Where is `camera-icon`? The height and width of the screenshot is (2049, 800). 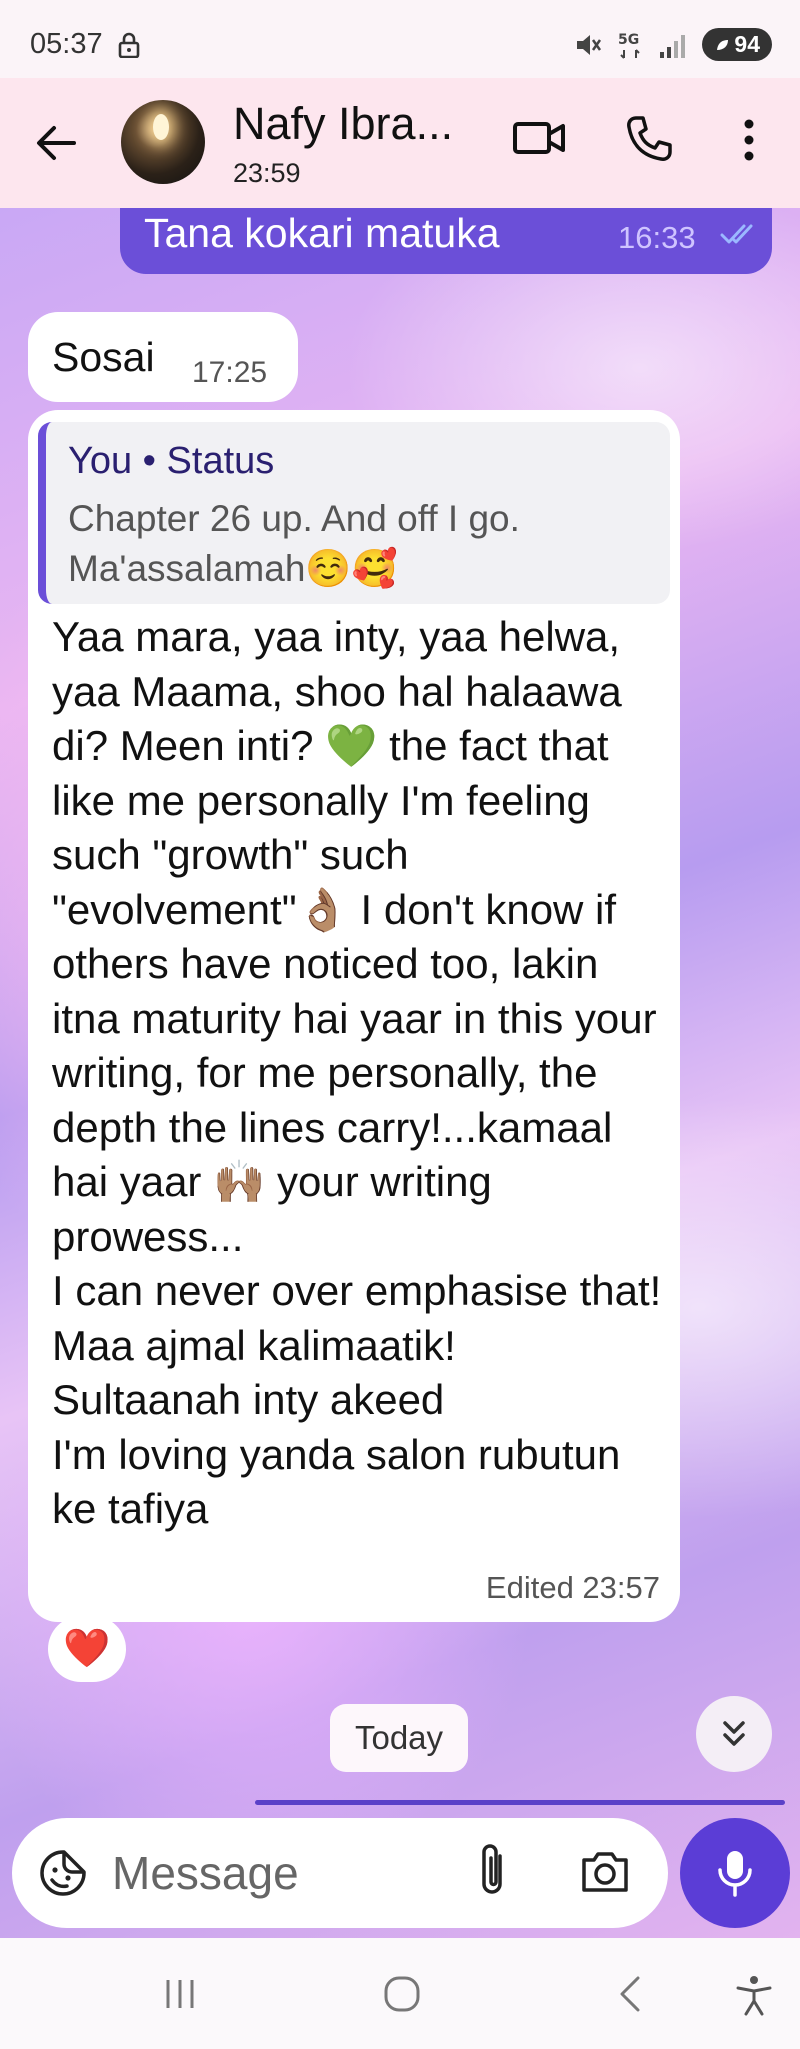
camera-icon is located at coordinates (605, 1871).